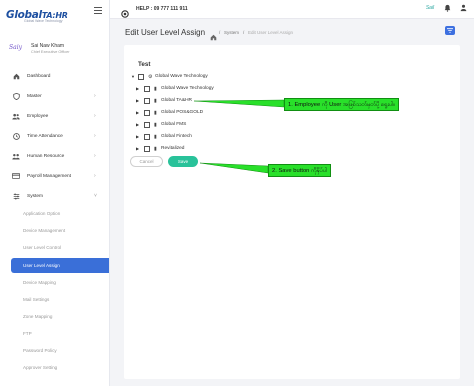 The width and height of the screenshot is (474, 386). Describe the element at coordinates (40, 350) in the screenshot. I see `sub-item-label: Password Policy` at that location.